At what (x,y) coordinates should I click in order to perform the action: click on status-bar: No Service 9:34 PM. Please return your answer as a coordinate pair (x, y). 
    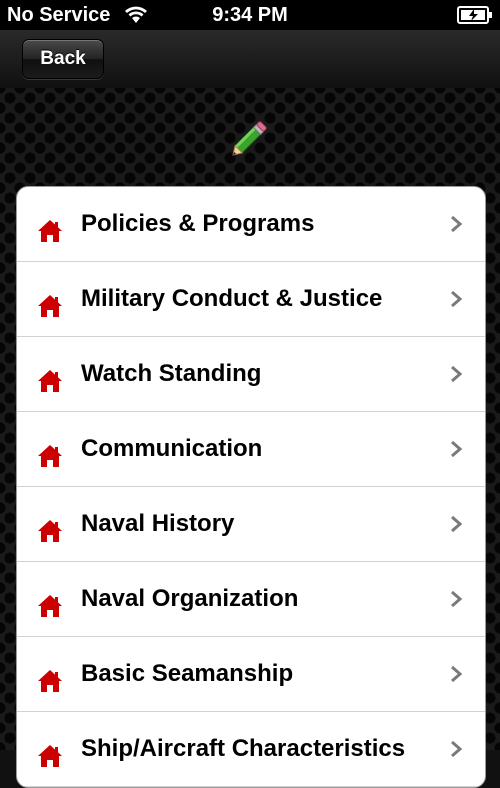
    Looking at the image, I should click on (250, 15).